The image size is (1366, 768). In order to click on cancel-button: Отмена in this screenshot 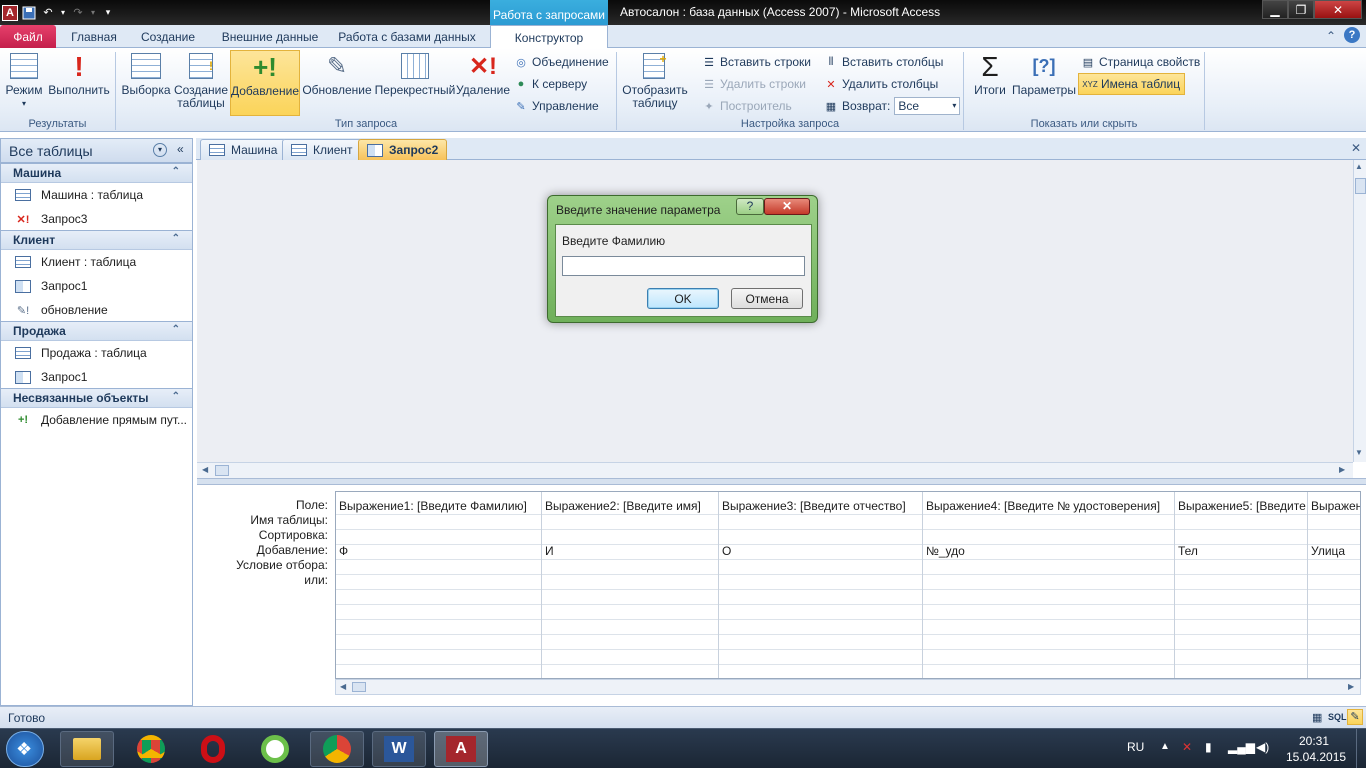, I will do `click(767, 298)`.